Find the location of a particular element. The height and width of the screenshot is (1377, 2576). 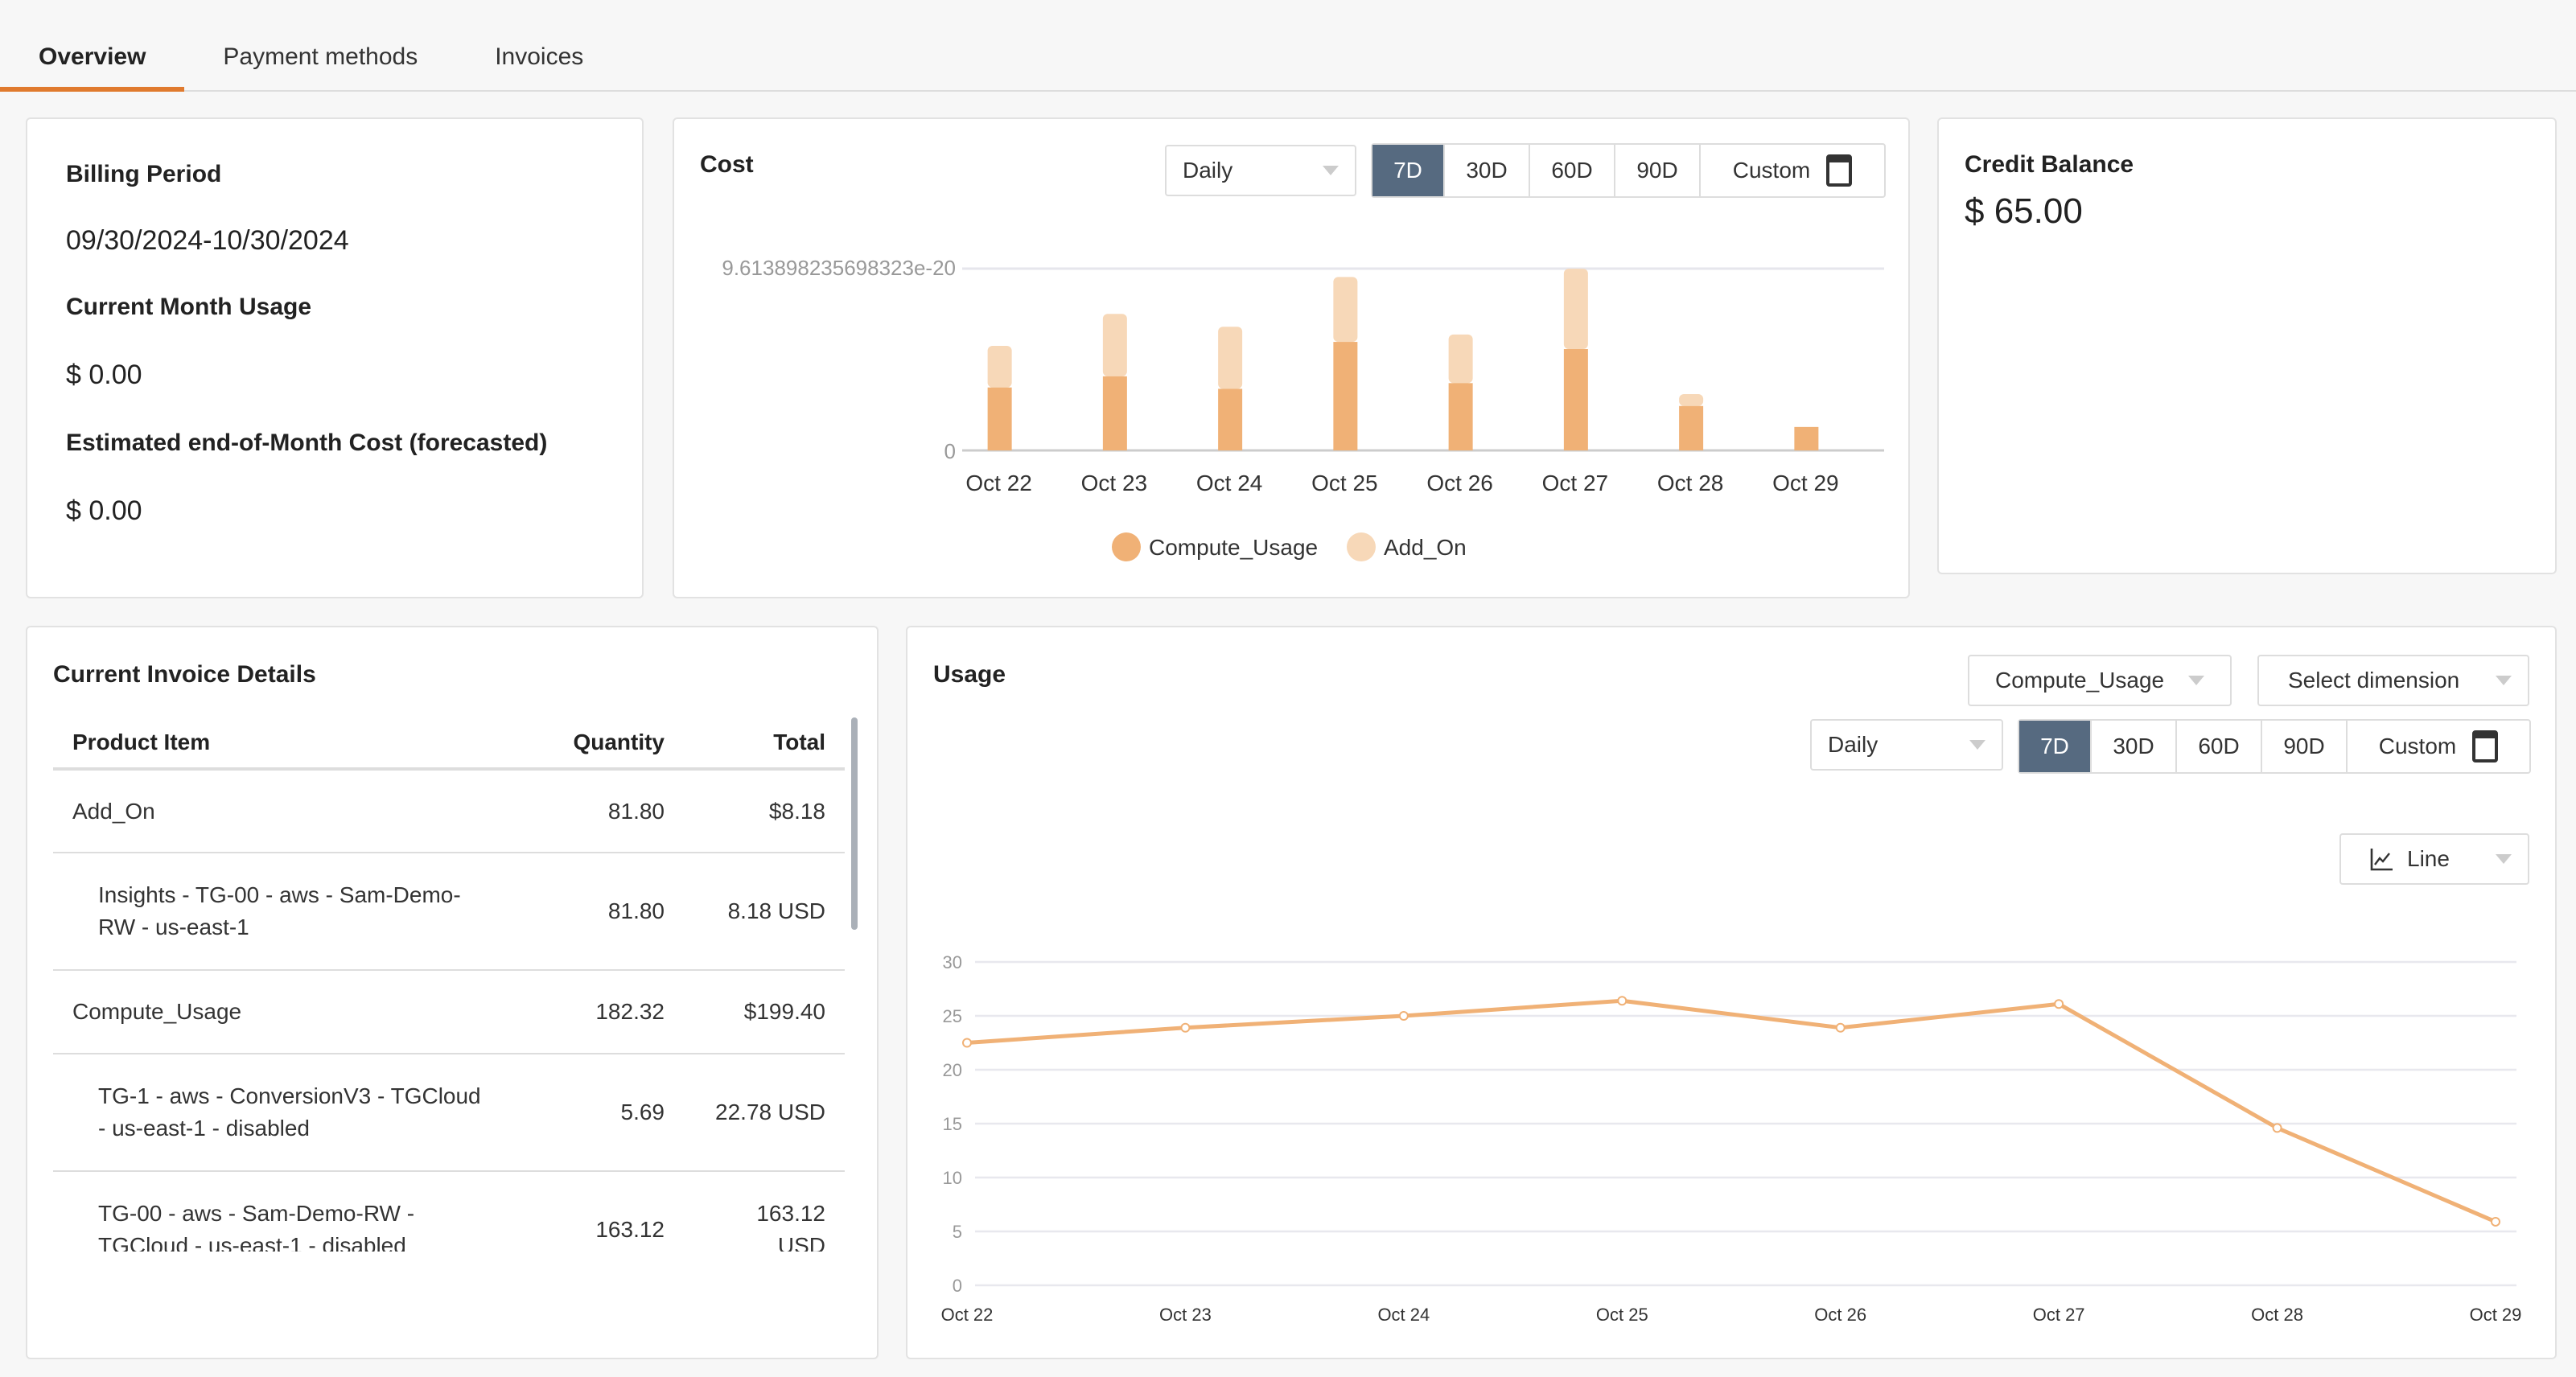

tab-overview: Overview is located at coordinates (92, 46).